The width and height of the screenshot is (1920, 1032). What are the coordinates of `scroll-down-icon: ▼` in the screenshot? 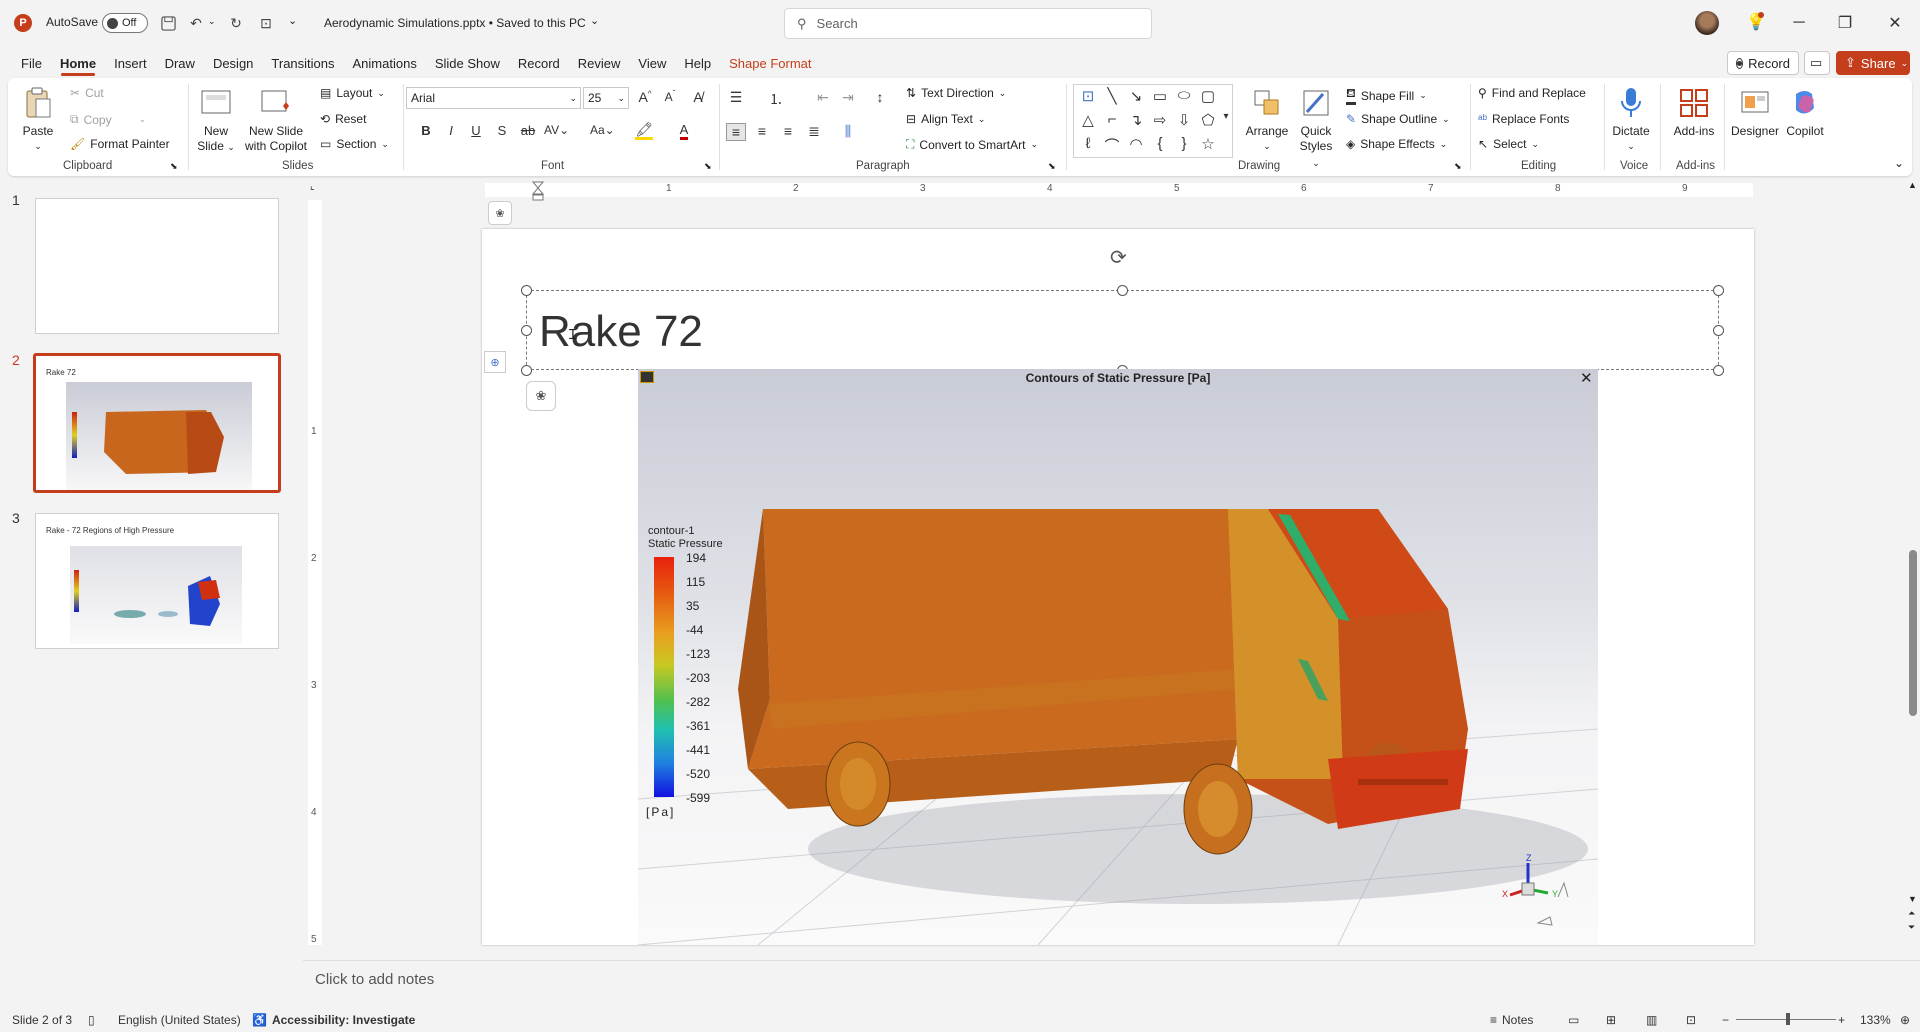 It's located at (1912, 899).